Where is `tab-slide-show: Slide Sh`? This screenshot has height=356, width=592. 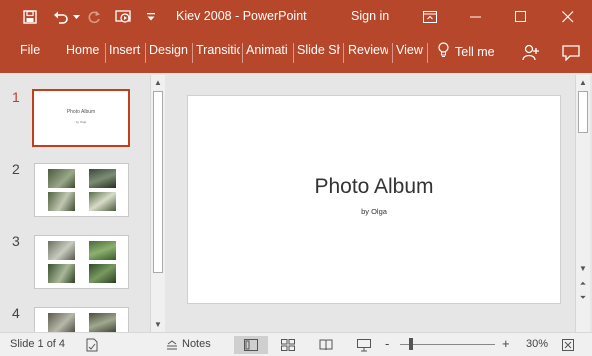
tab-slide-show: Slide Sh is located at coordinates (318, 50).